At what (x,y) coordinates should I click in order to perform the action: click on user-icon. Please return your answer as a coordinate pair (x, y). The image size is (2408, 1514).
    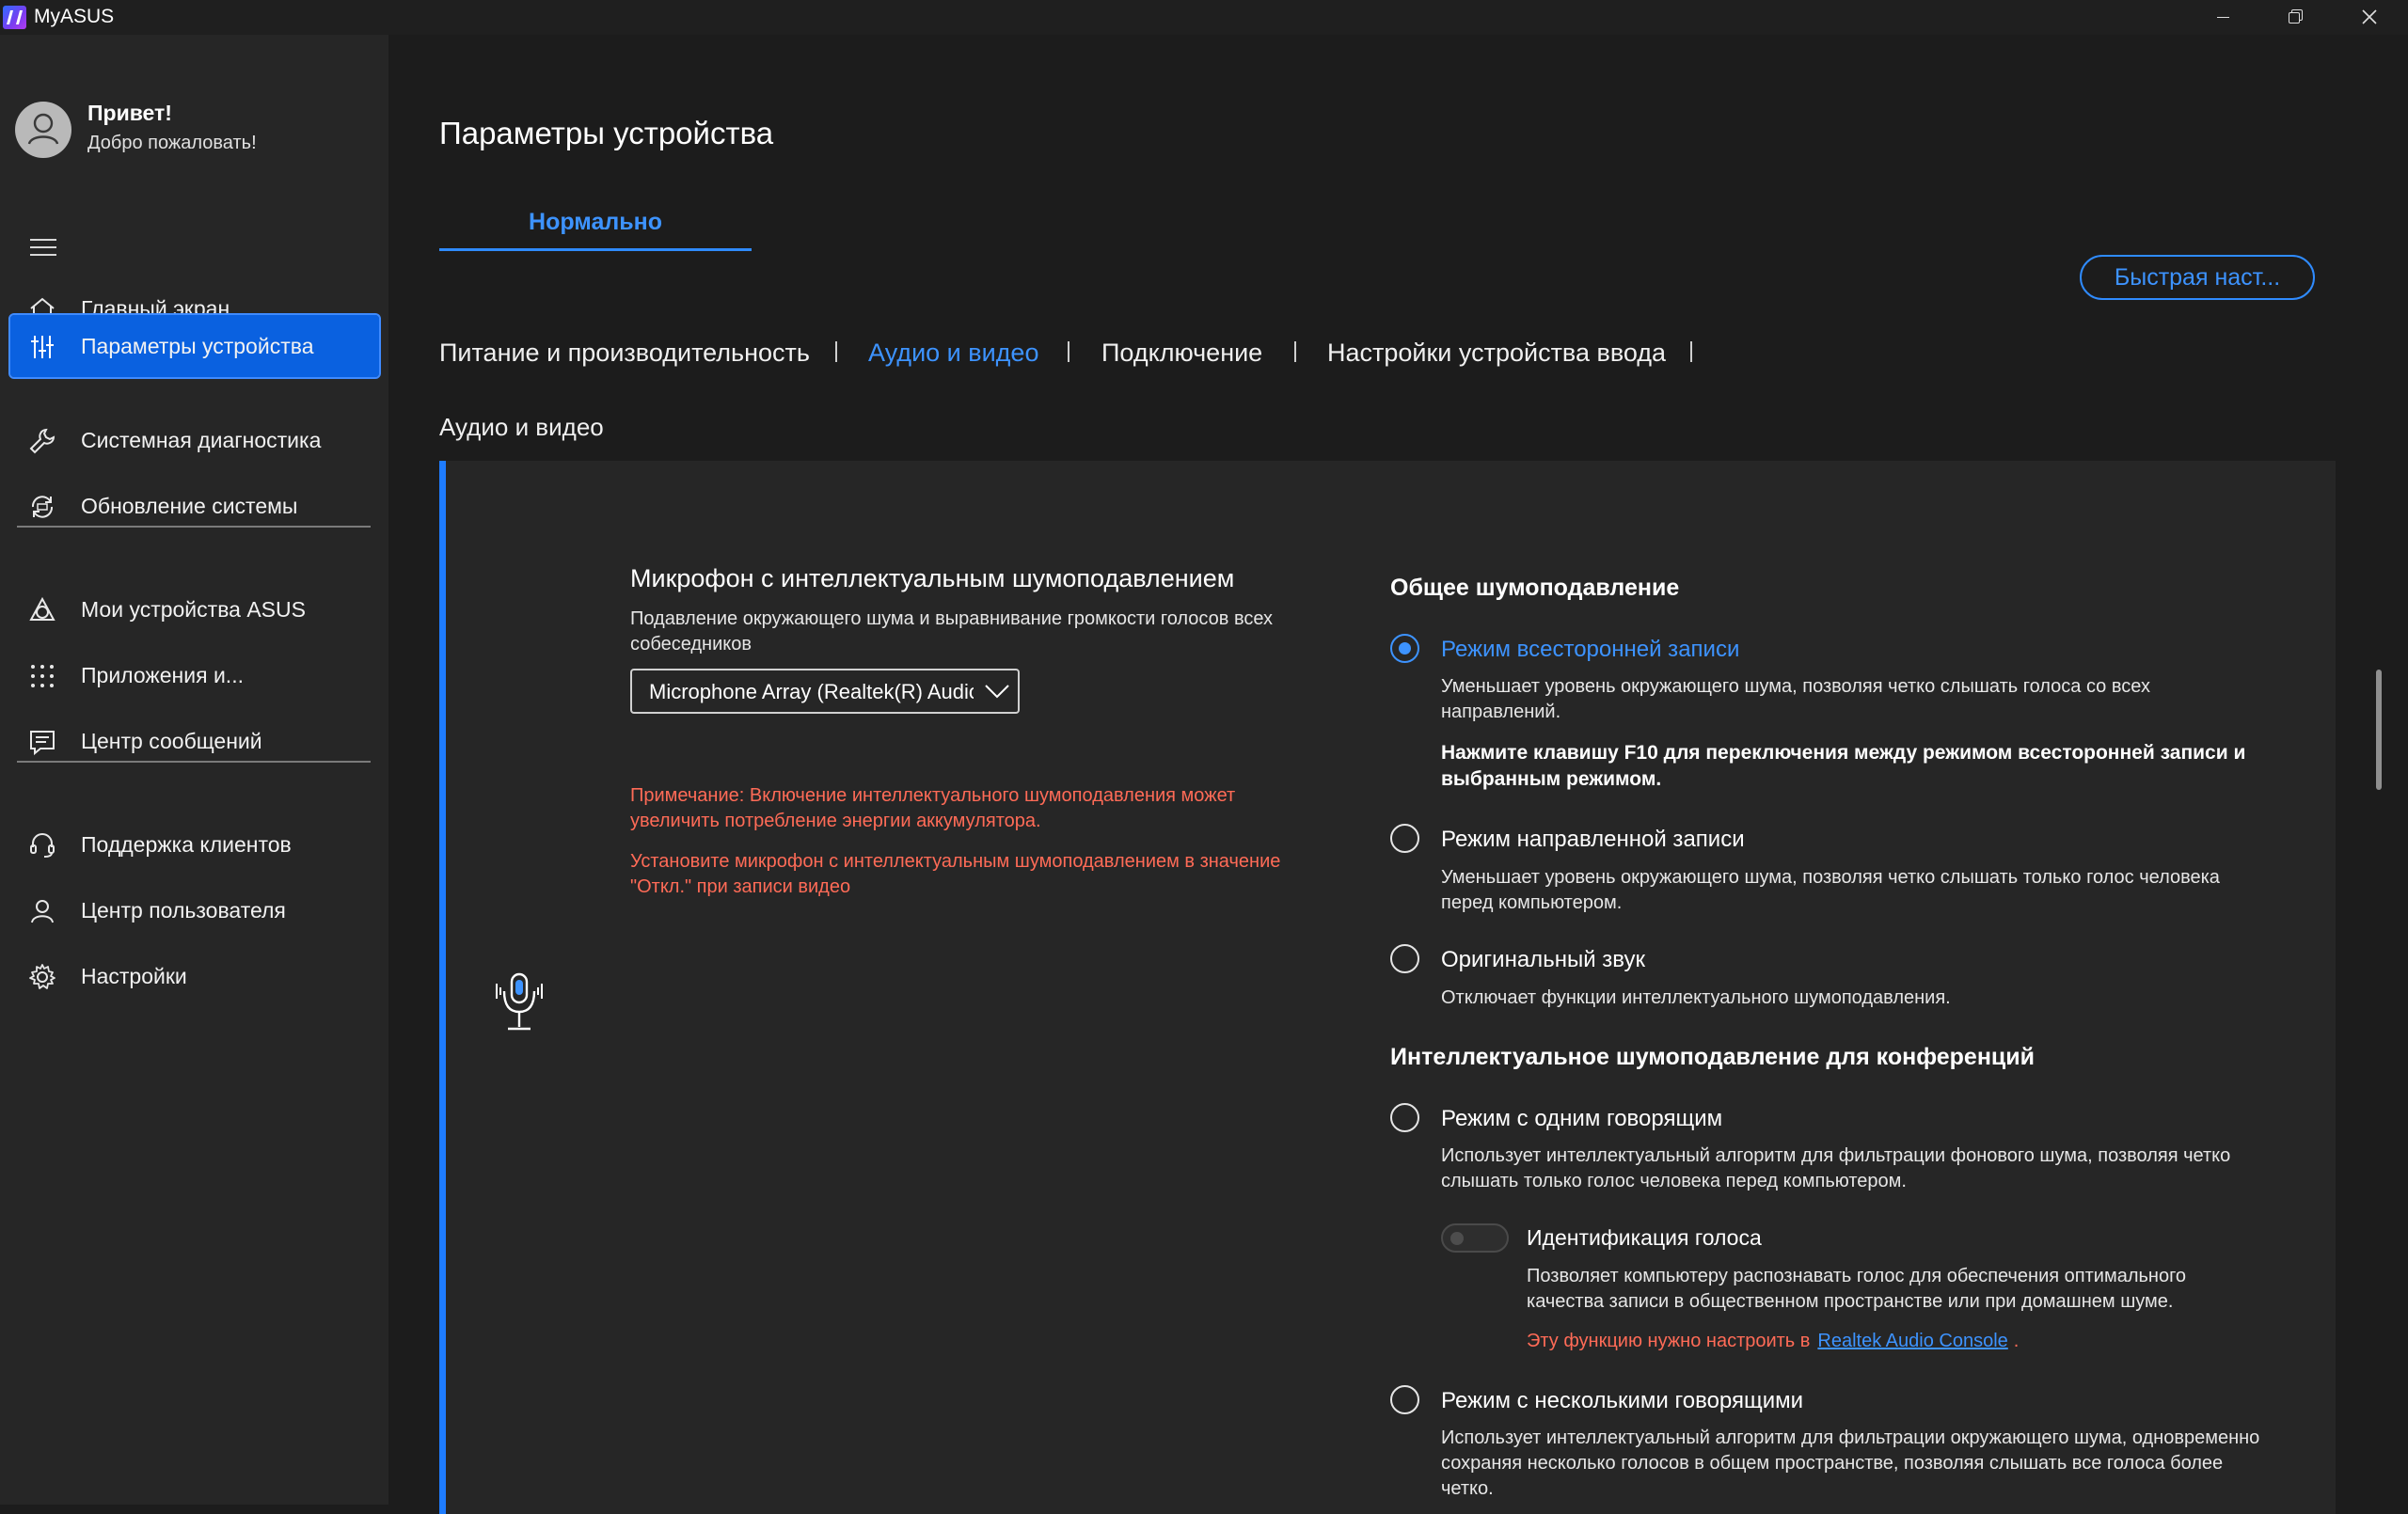
    Looking at the image, I should click on (42, 911).